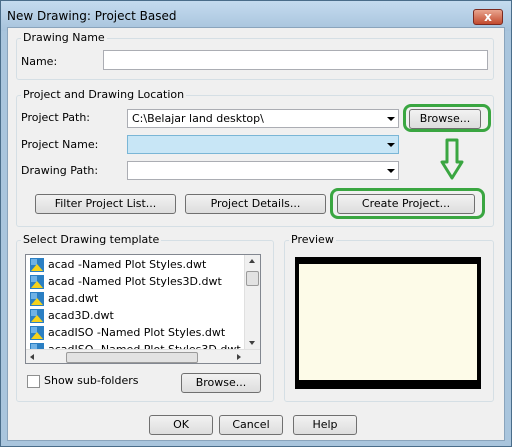  I want to click on scroll-down-icon, so click(252, 343).